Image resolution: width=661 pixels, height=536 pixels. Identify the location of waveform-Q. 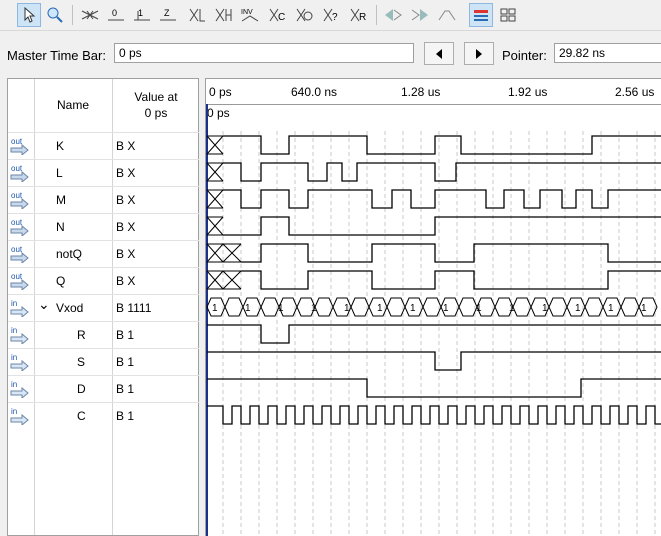
(451, 280).